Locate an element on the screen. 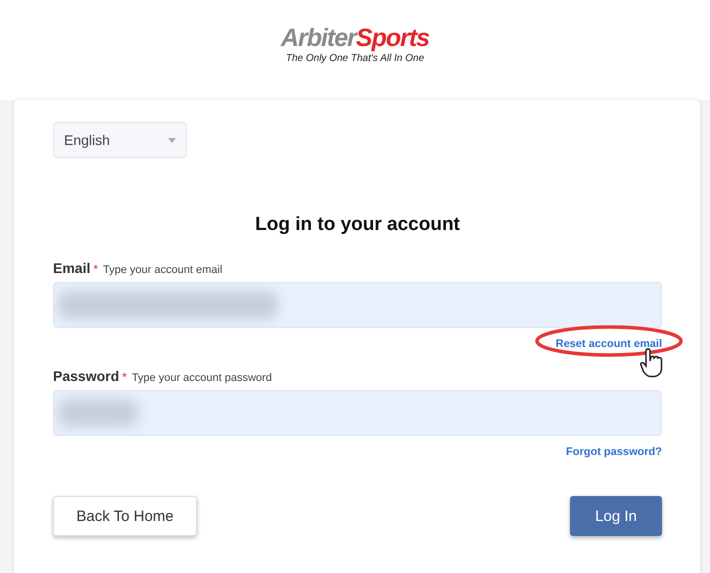 The height and width of the screenshot is (573, 710). logo-tagline: The Only One That's All In One is located at coordinates (355, 58).